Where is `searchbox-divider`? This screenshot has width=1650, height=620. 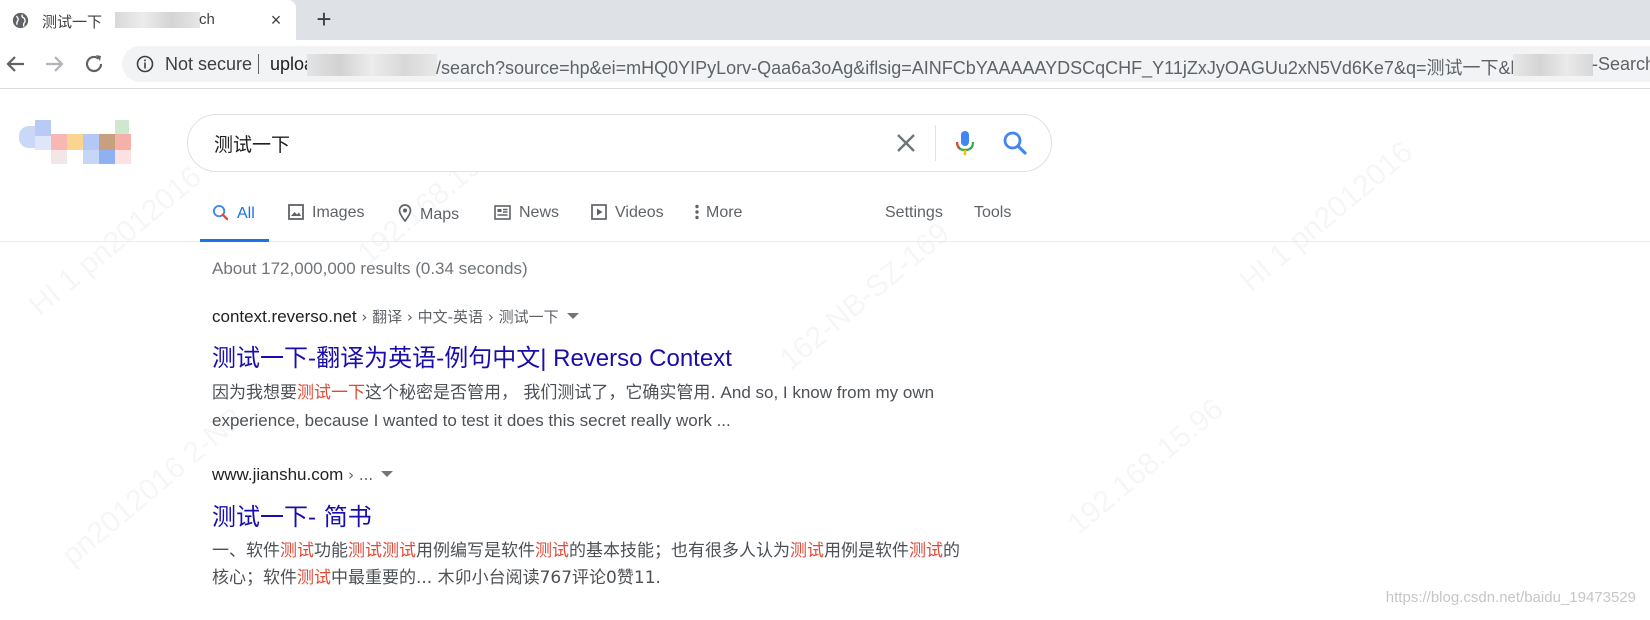
searchbox-divider is located at coordinates (935, 143).